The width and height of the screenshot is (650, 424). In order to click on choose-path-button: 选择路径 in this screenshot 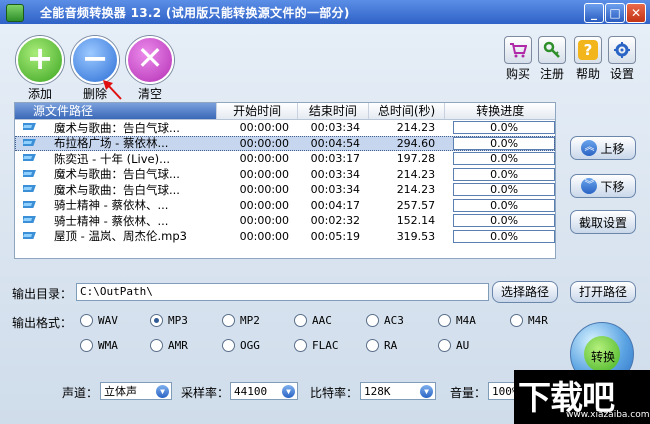, I will do `click(525, 292)`.